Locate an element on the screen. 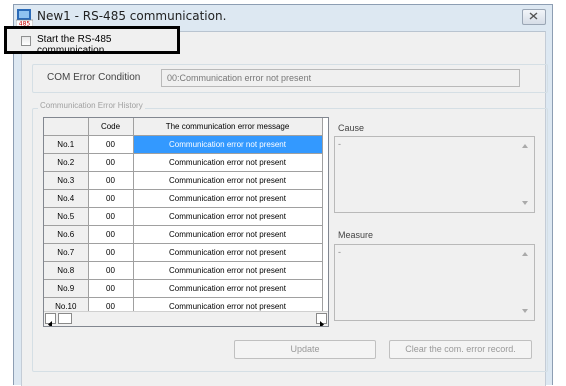 Image resolution: width=566 pixels, height=386 pixels. arrow-left-icon is located at coordinates (50, 323).